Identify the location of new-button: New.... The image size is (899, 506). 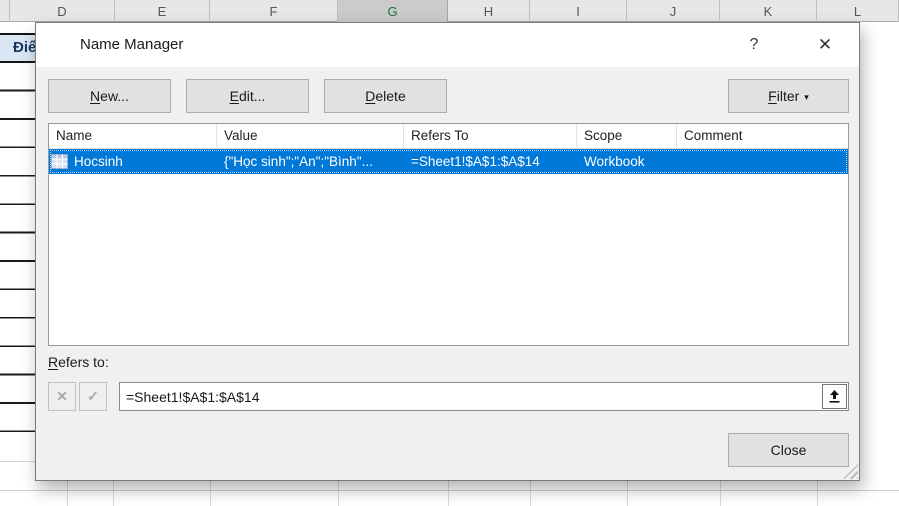
(109, 96).